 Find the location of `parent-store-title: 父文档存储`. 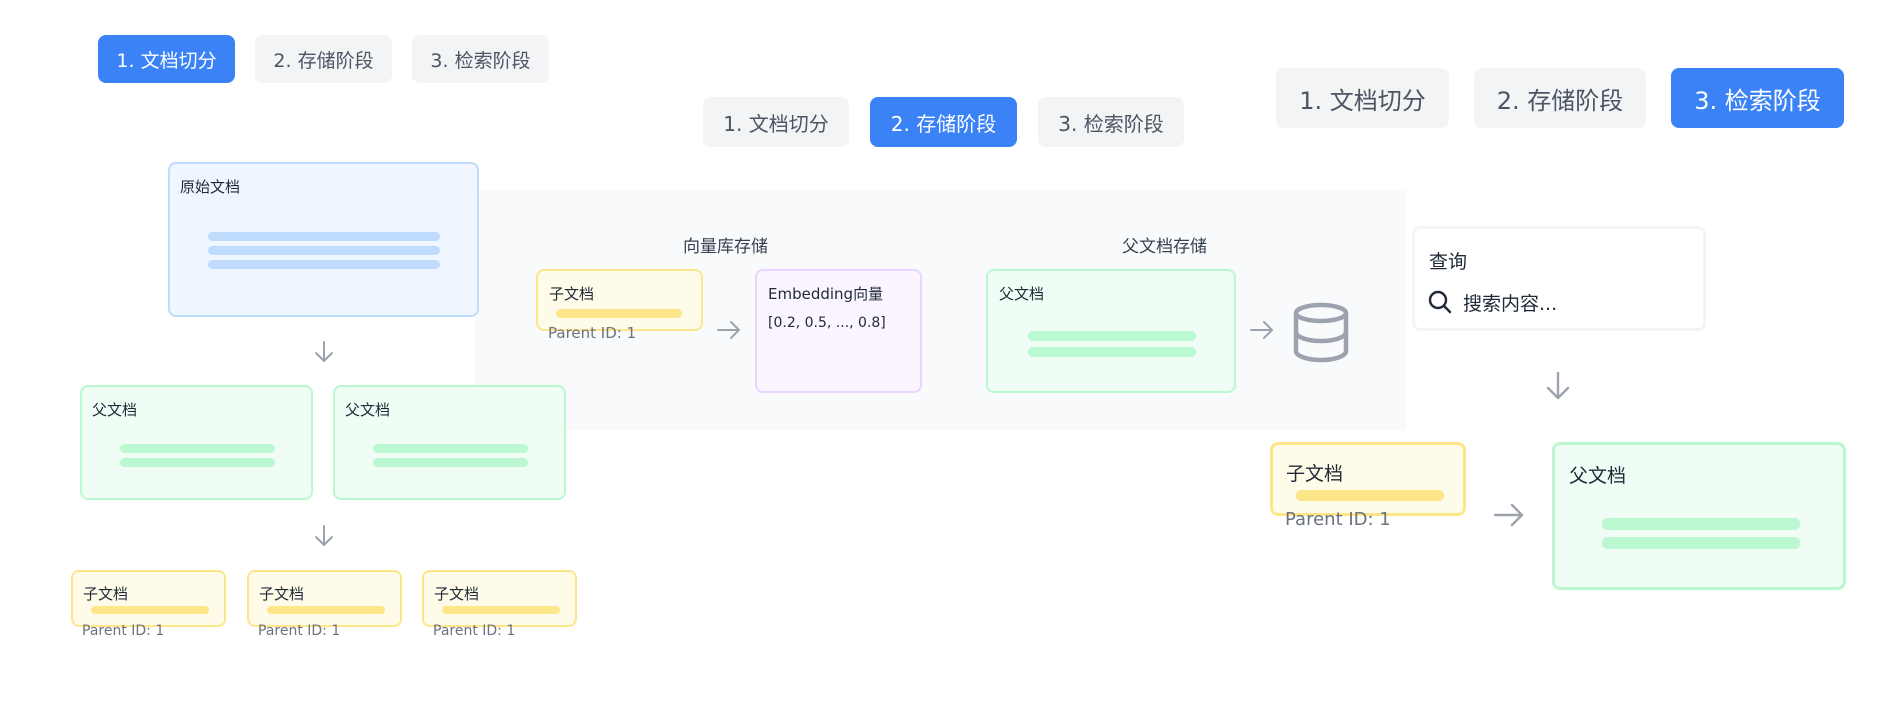

parent-store-title: 父文档存储 is located at coordinates (1164, 247).